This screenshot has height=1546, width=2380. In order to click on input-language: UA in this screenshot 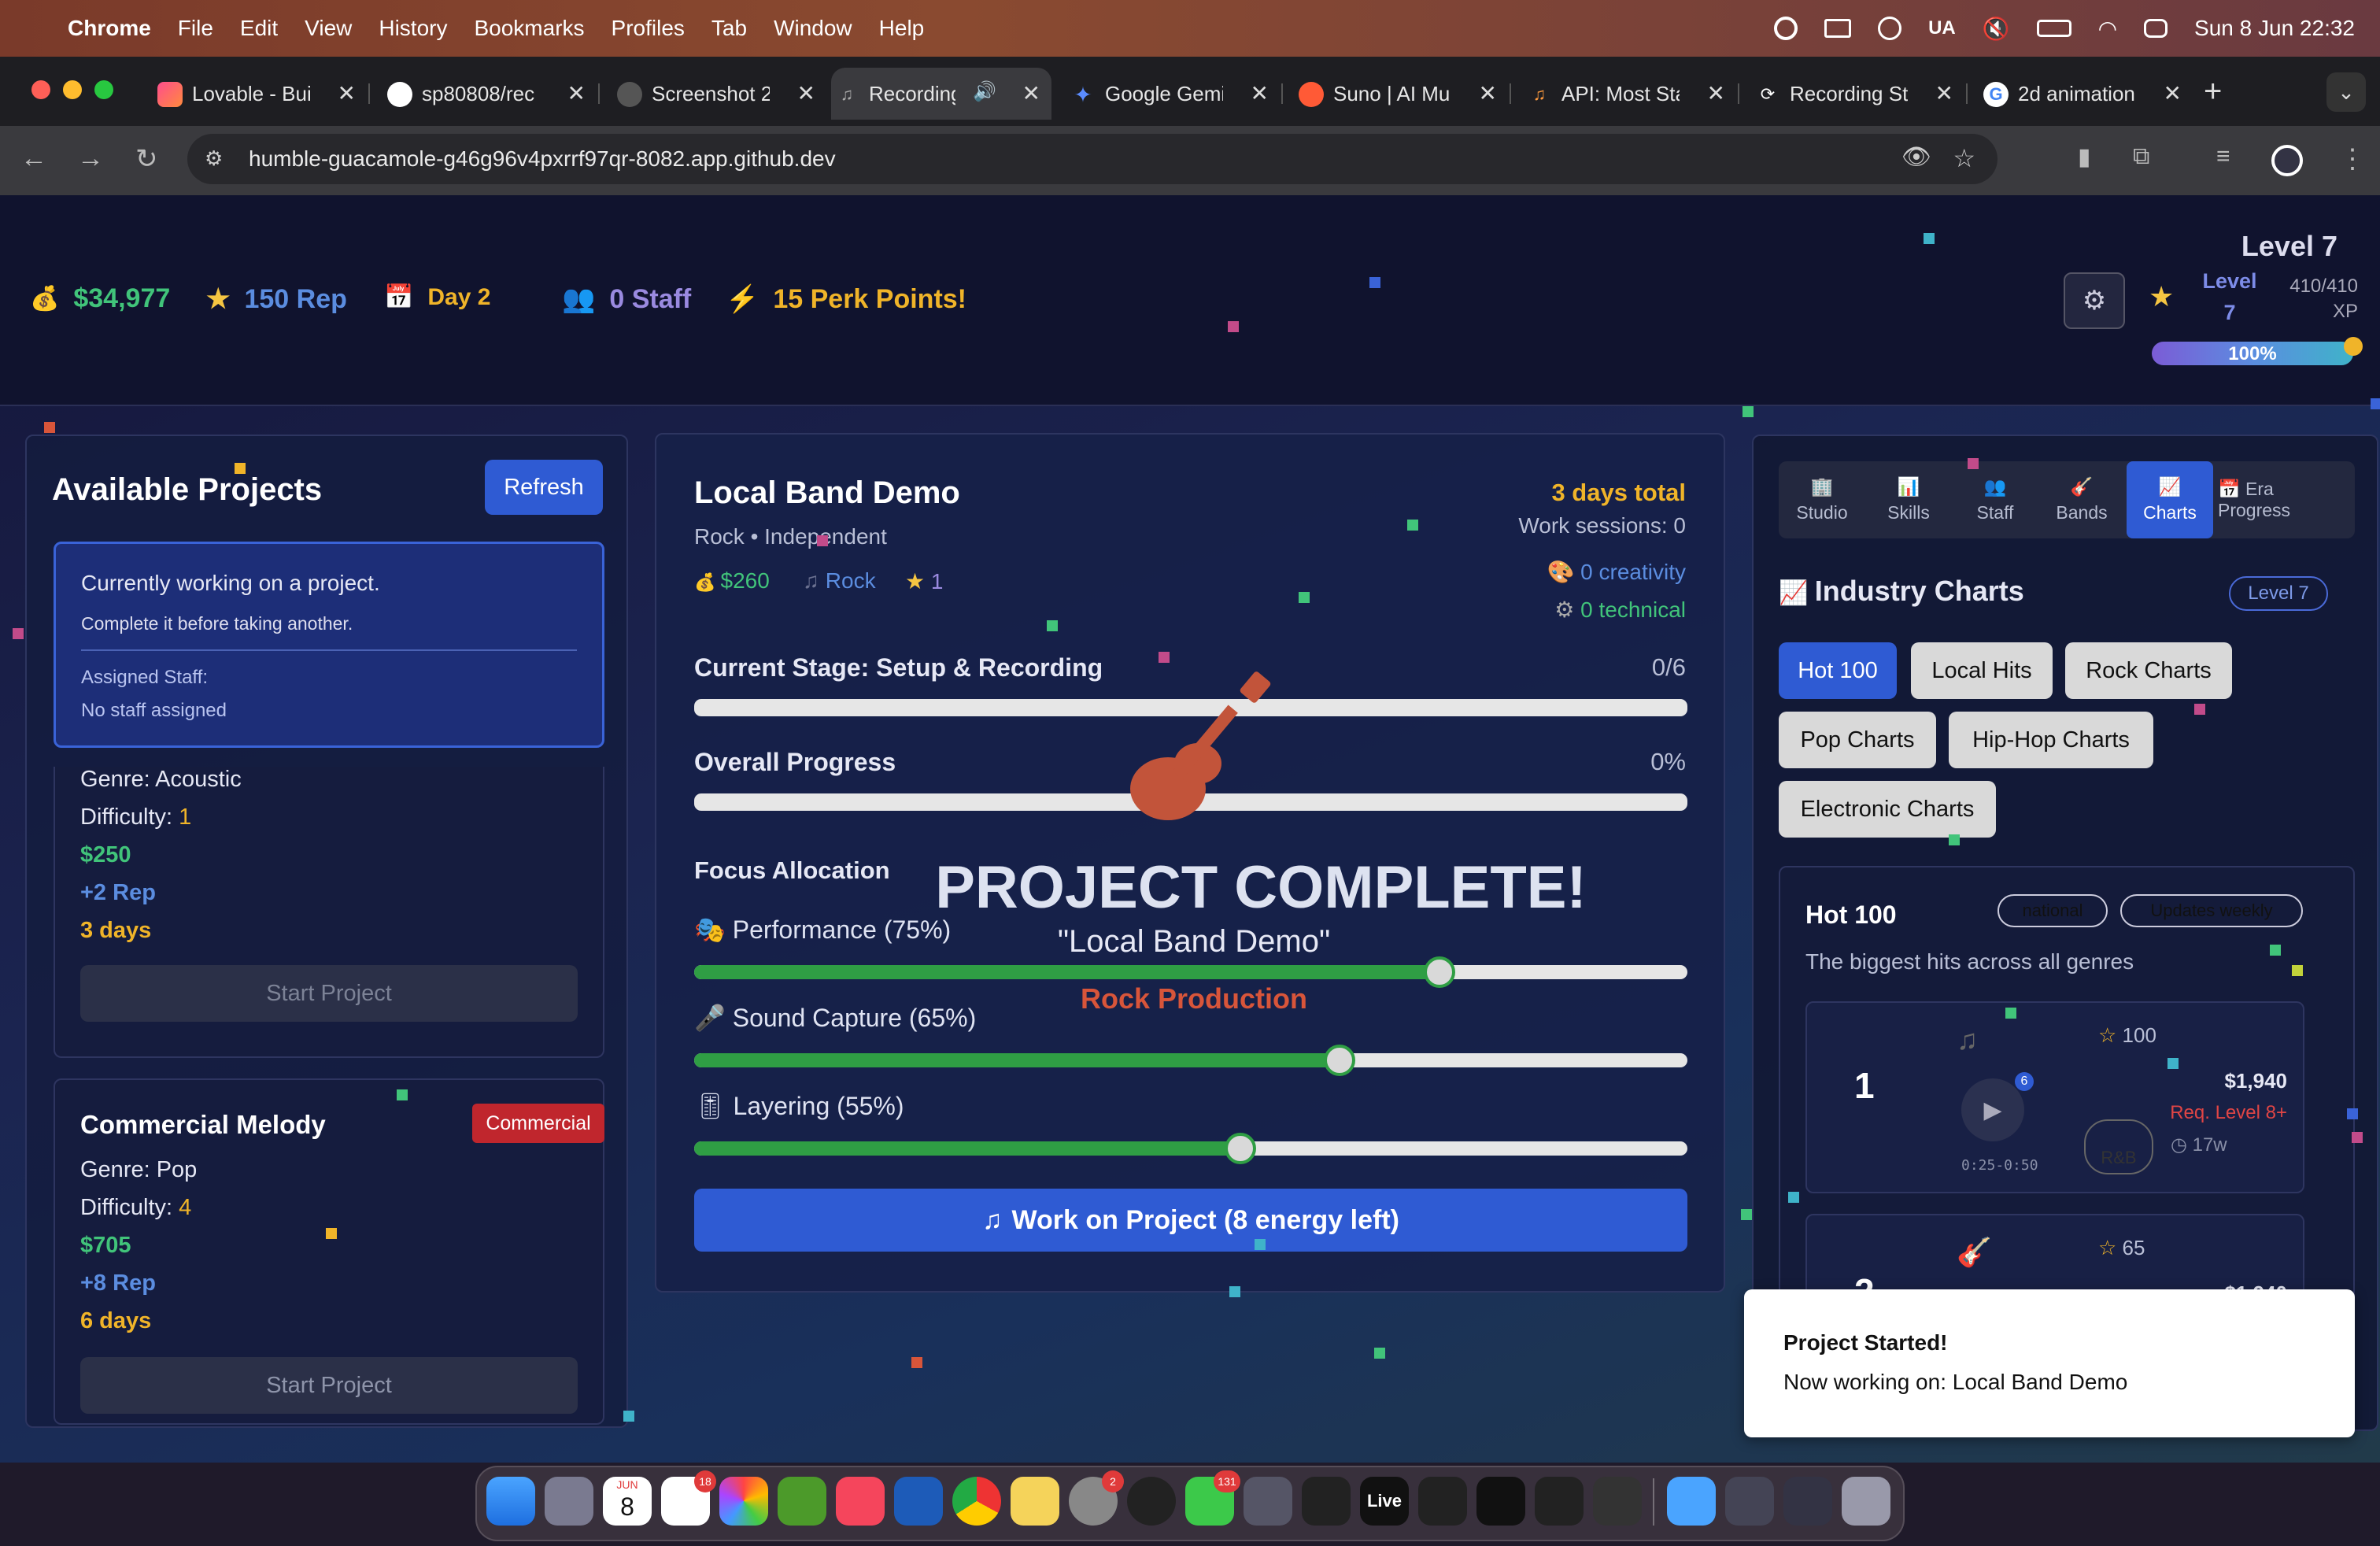, I will do `click(1942, 28)`.